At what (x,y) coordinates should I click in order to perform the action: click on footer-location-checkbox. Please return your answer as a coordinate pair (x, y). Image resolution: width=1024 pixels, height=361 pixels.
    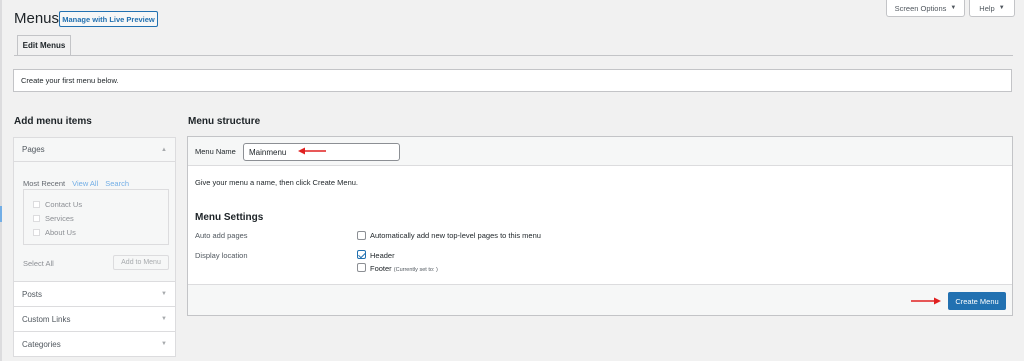
    Looking at the image, I should click on (361, 267).